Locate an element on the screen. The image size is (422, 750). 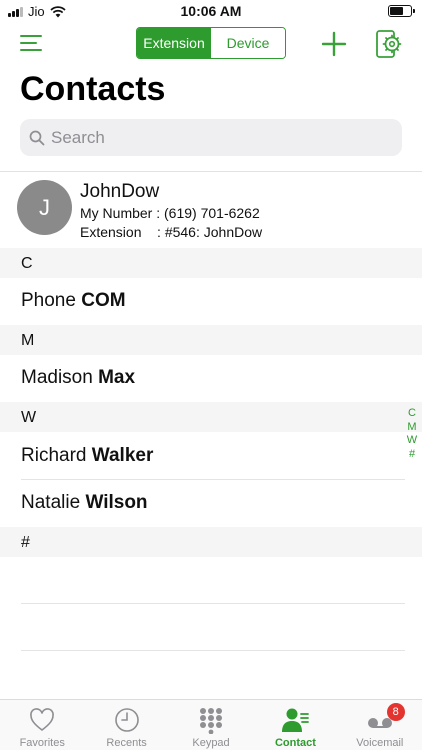
add-contact-button is located at coordinates (334, 44).